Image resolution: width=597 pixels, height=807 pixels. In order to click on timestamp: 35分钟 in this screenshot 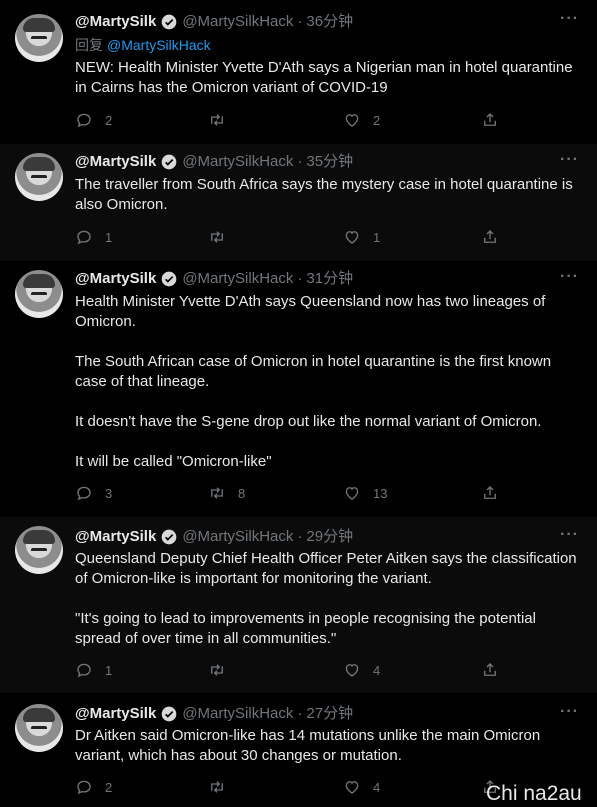, I will do `click(329, 162)`.